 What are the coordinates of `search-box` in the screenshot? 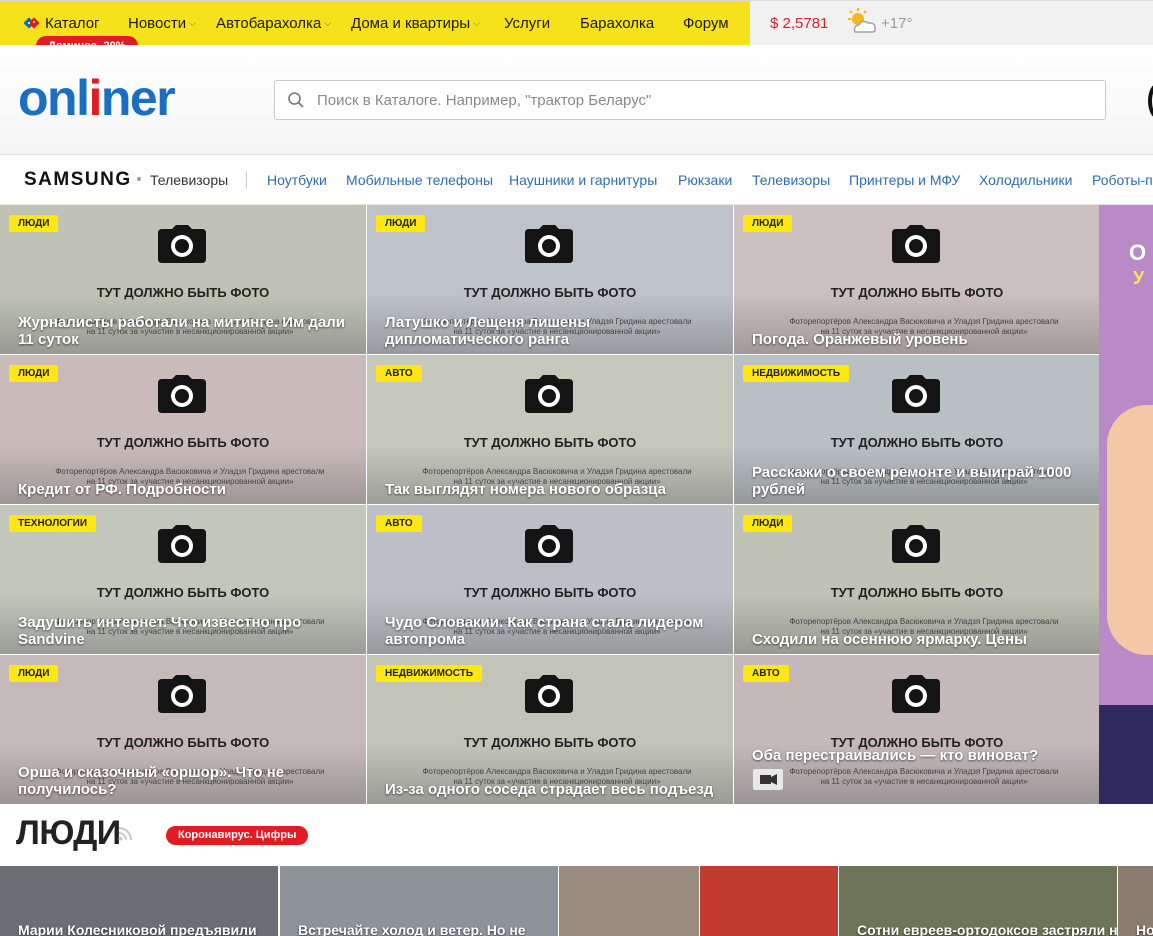 It's located at (690, 100).